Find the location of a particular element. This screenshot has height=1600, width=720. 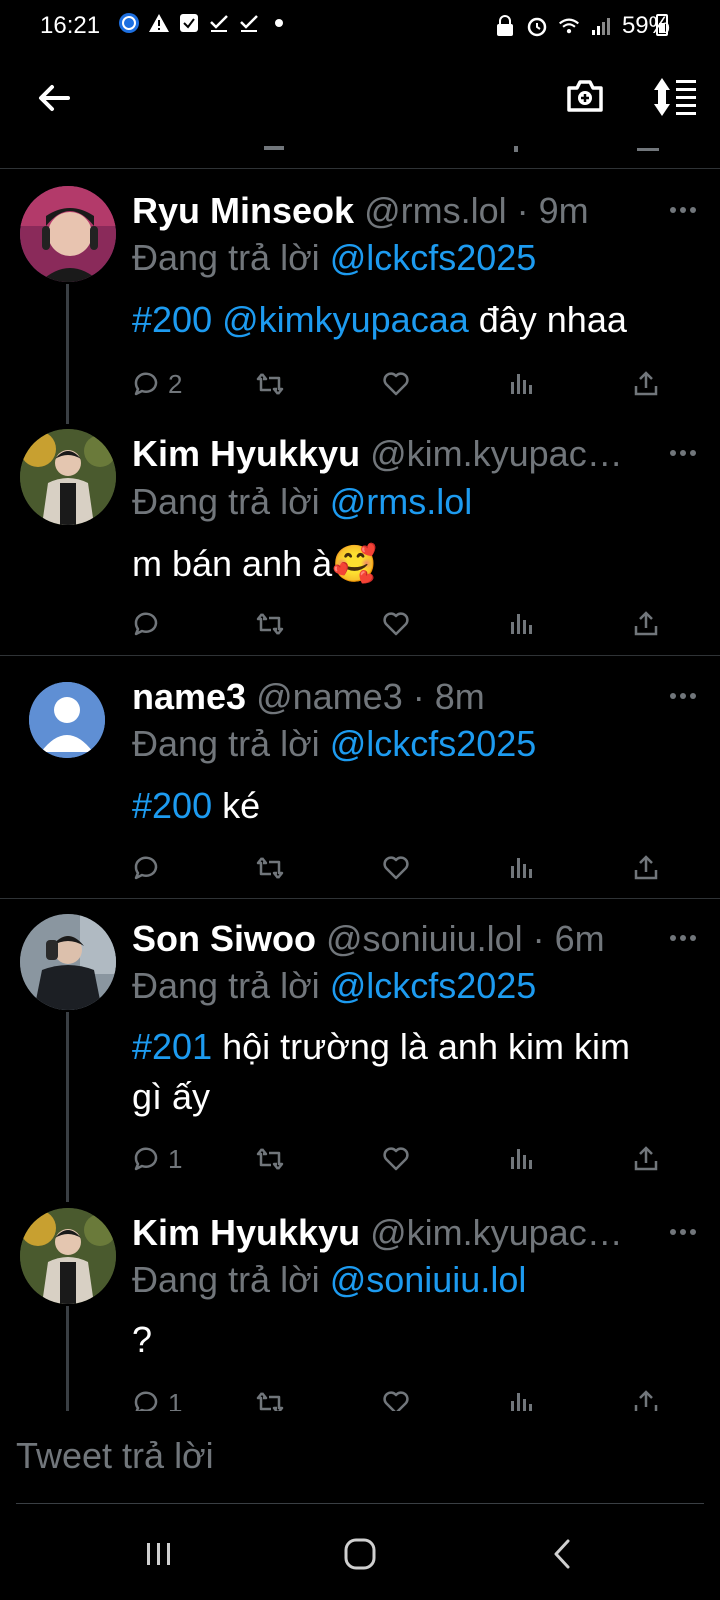

signal-icon is located at coordinates (601, 26).